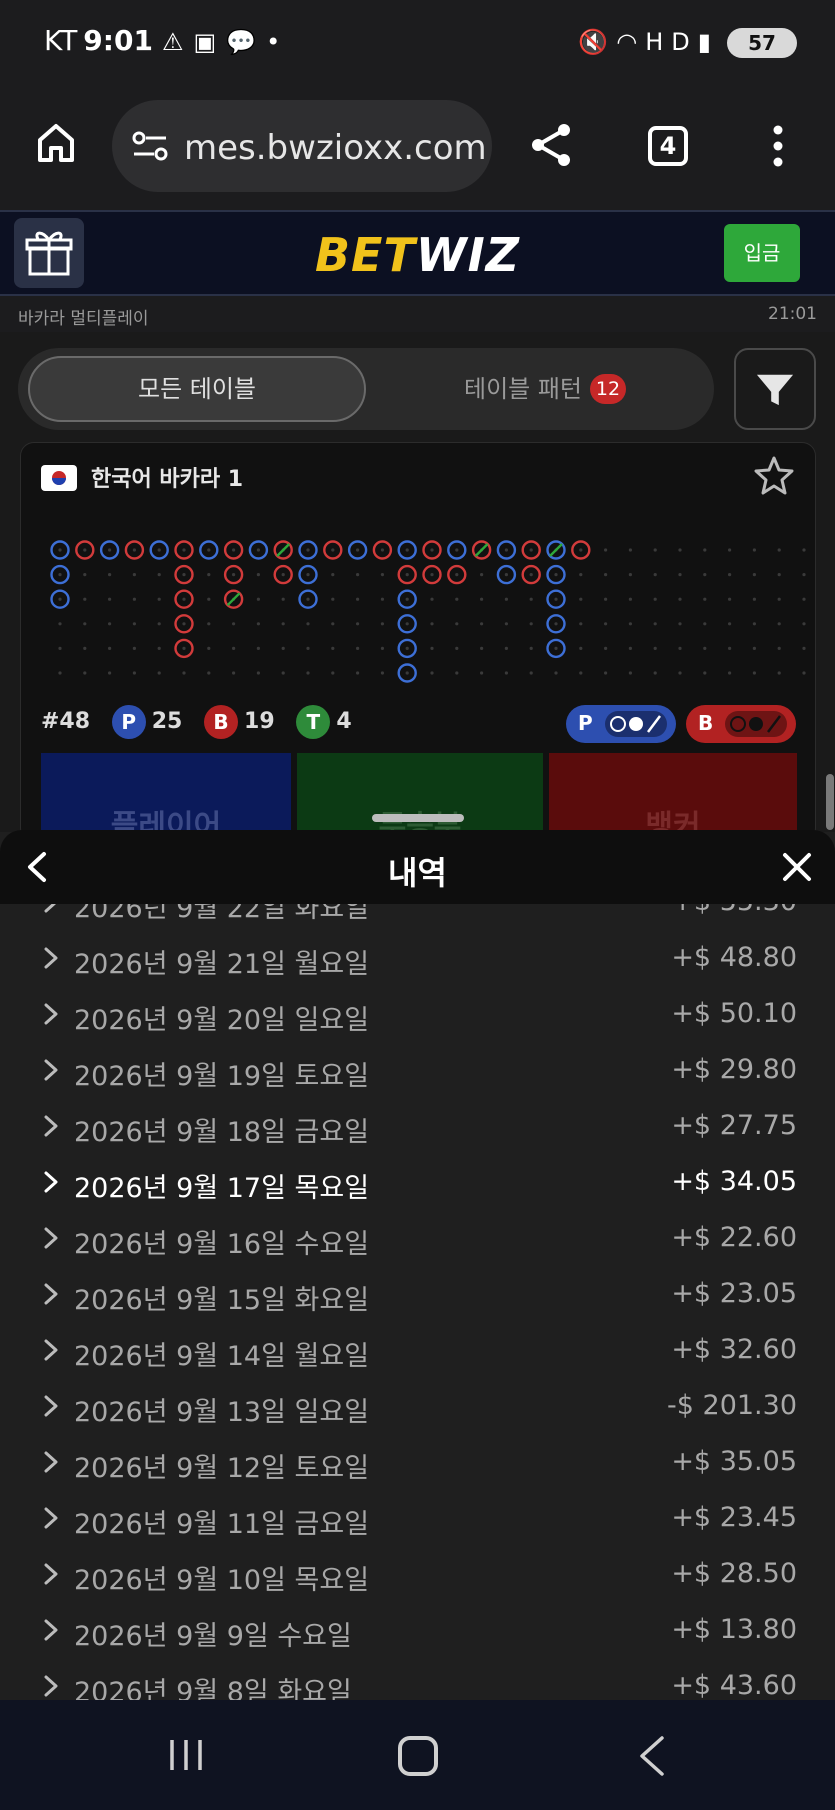 This screenshot has width=835, height=1810. I want to click on tab-table-patterns: 테이블 패턴 12, so click(545, 389).